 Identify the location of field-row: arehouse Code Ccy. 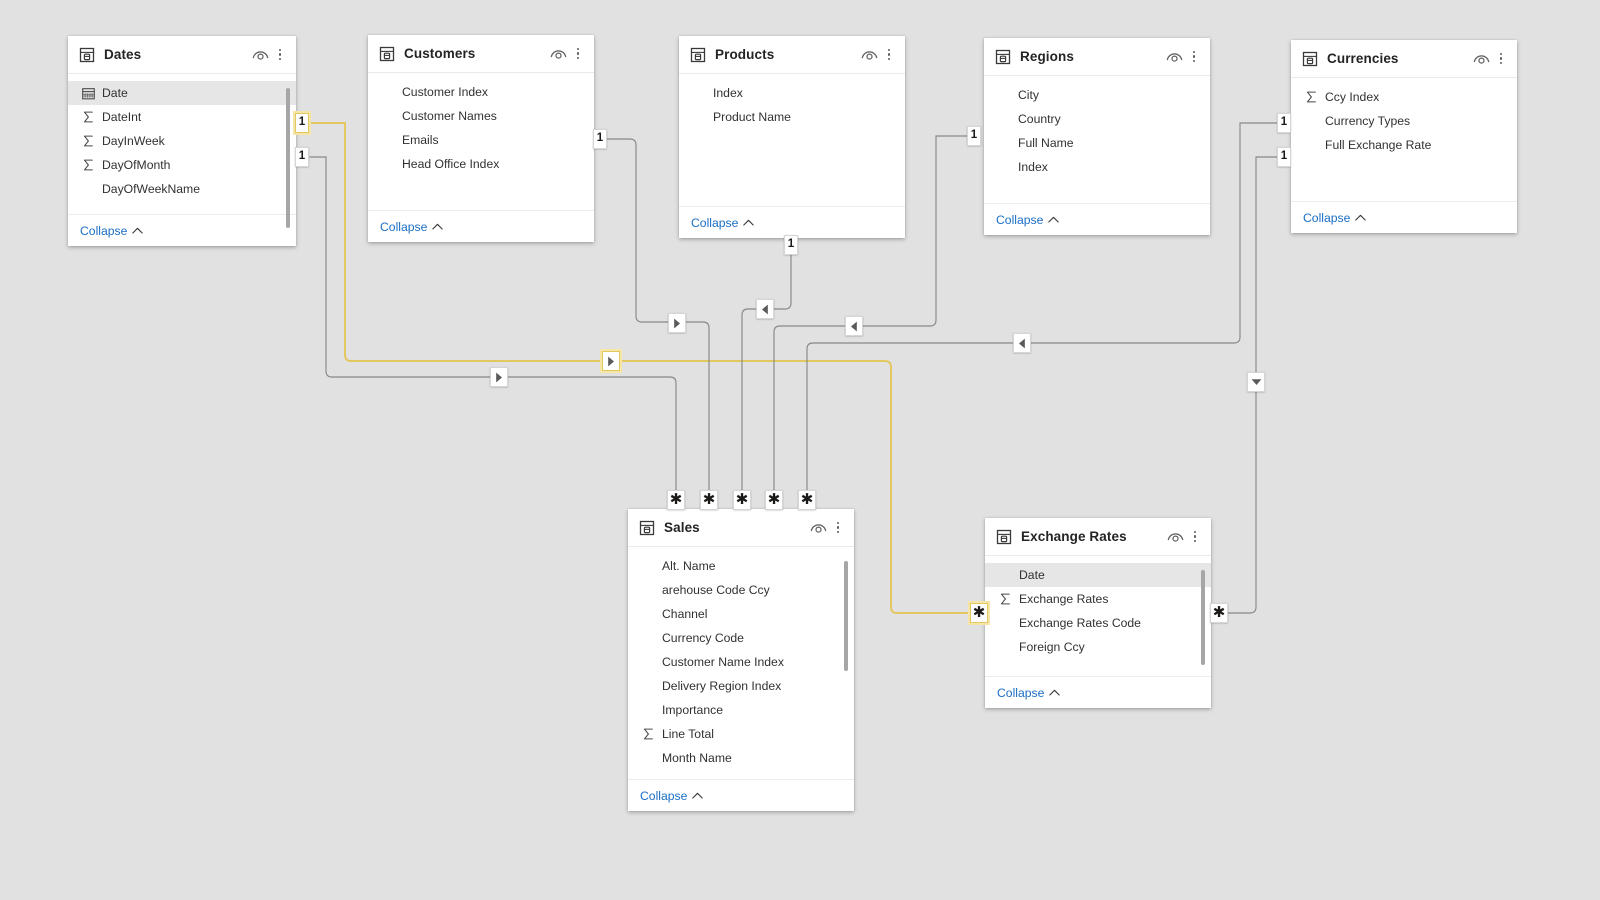
(741, 590).